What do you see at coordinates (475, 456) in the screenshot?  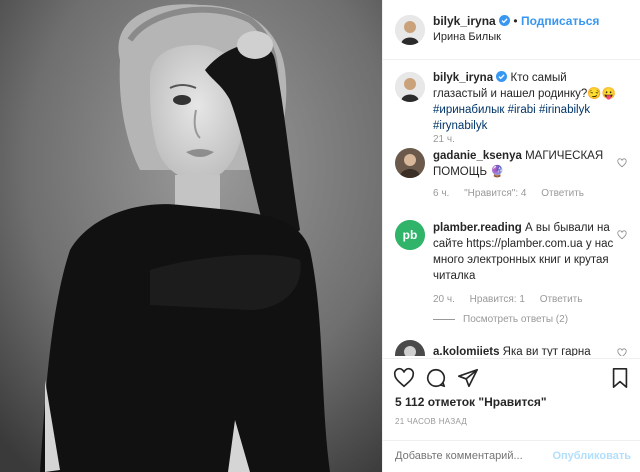 I see `comment-input` at bounding box center [475, 456].